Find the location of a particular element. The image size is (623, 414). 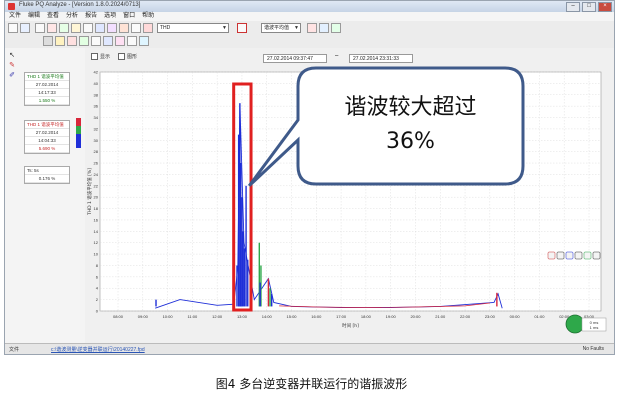

maximize-button: □ is located at coordinates (589, 7).